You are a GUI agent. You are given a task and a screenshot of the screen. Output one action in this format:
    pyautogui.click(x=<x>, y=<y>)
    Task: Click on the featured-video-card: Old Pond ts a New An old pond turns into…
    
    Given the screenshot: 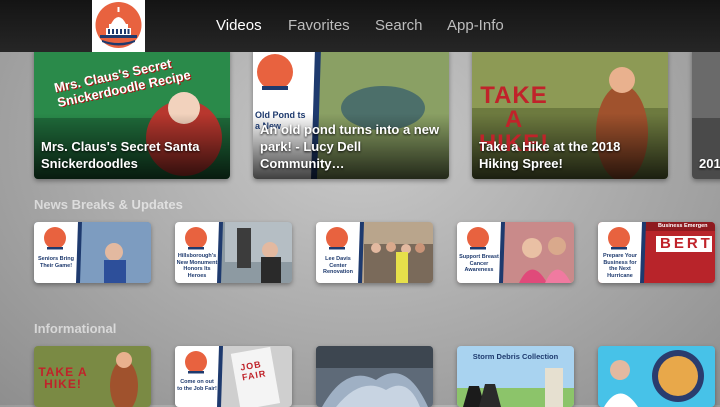 What is the action you would take?
    pyautogui.click(x=351, y=113)
    